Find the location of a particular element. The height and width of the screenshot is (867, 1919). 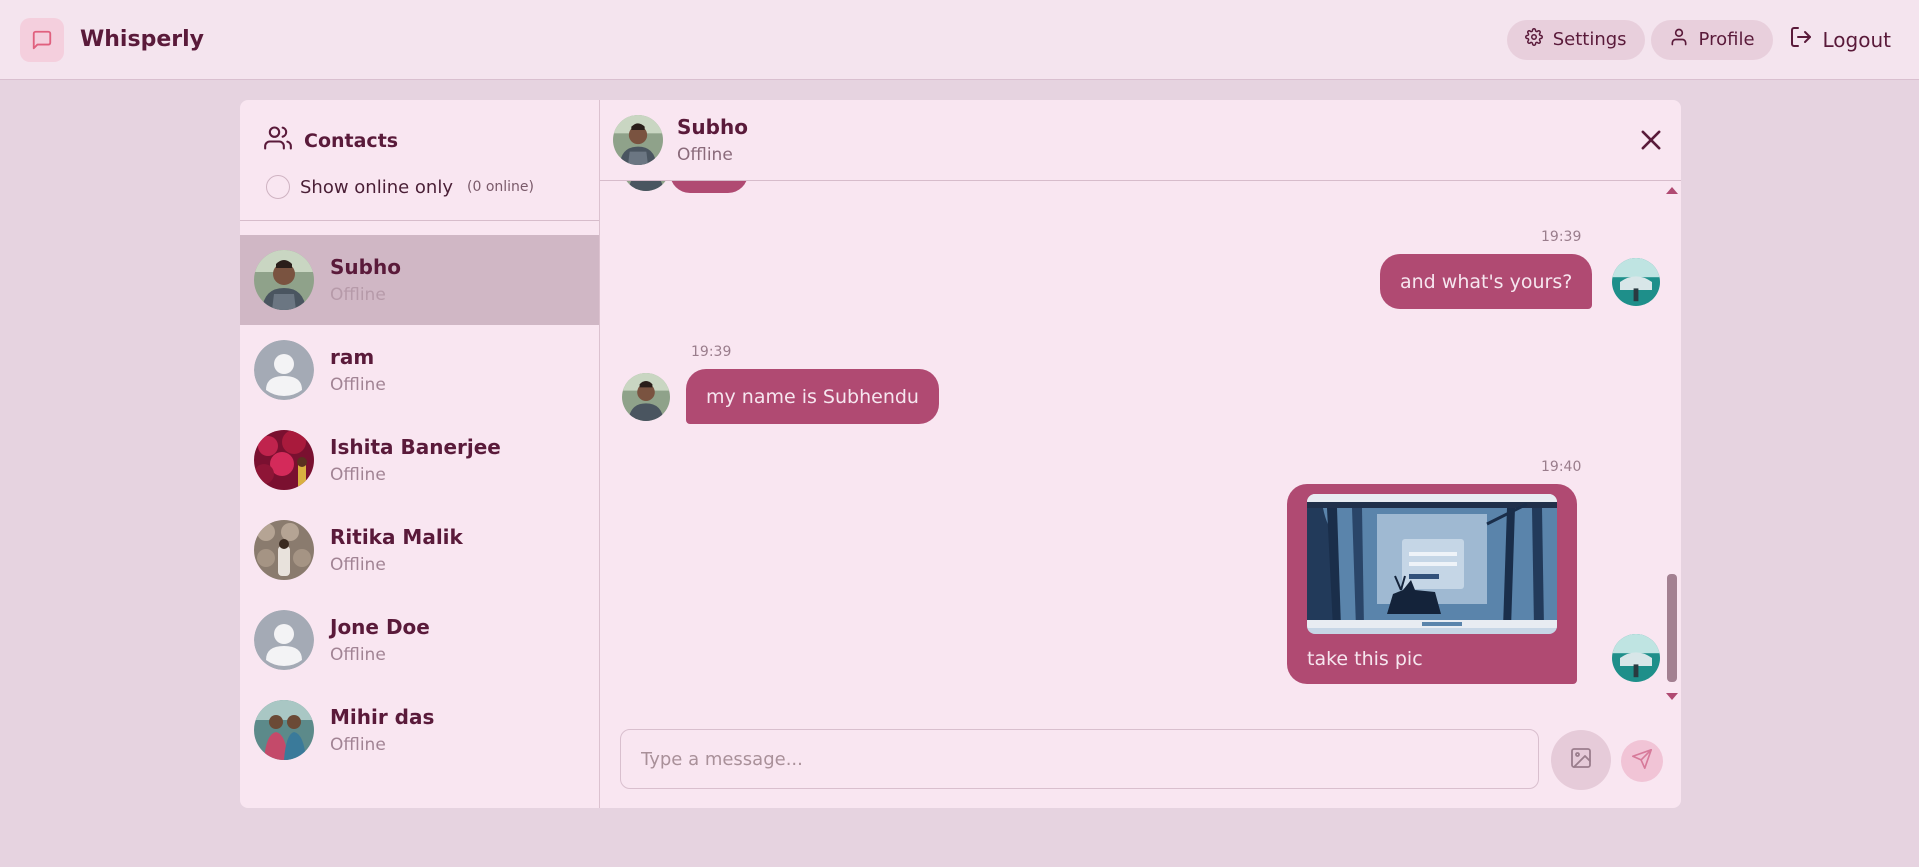

contact-item: Subho Offline is located at coordinates (419, 280).